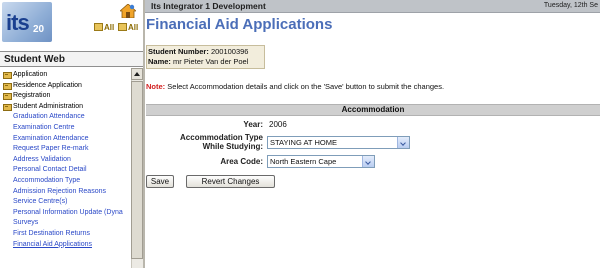  What do you see at coordinates (59, 191) in the screenshot?
I see `nav-item-label: Admission Rejection Reasons` at bounding box center [59, 191].